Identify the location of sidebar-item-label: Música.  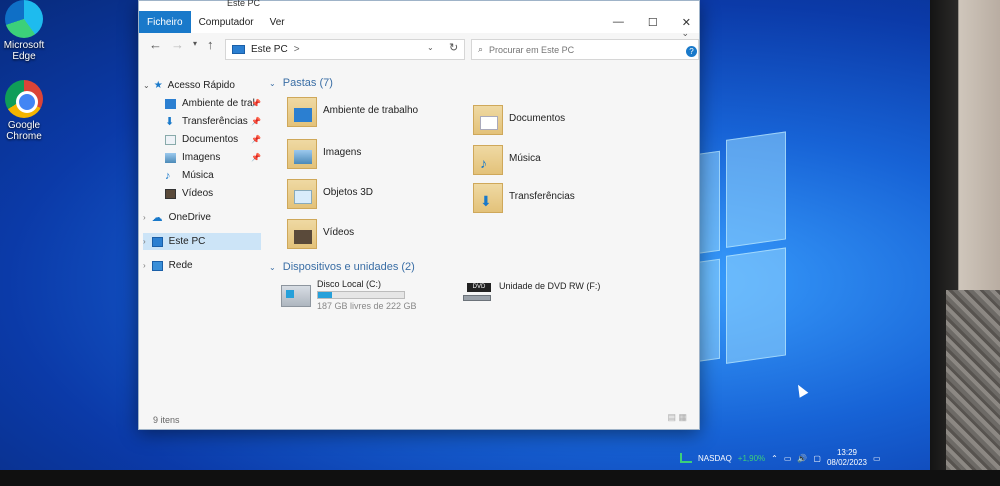
(198, 175).